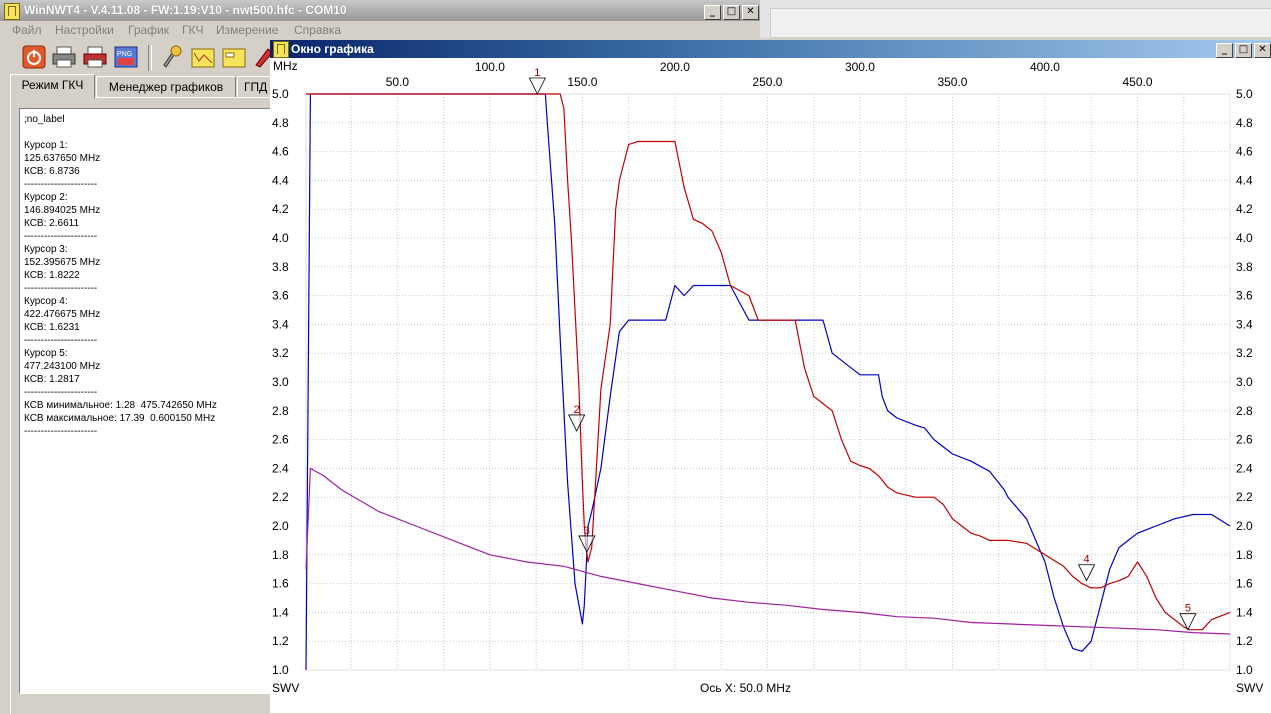  What do you see at coordinates (1243, 50) in the screenshot?
I see `chart-maximize-button: □` at bounding box center [1243, 50].